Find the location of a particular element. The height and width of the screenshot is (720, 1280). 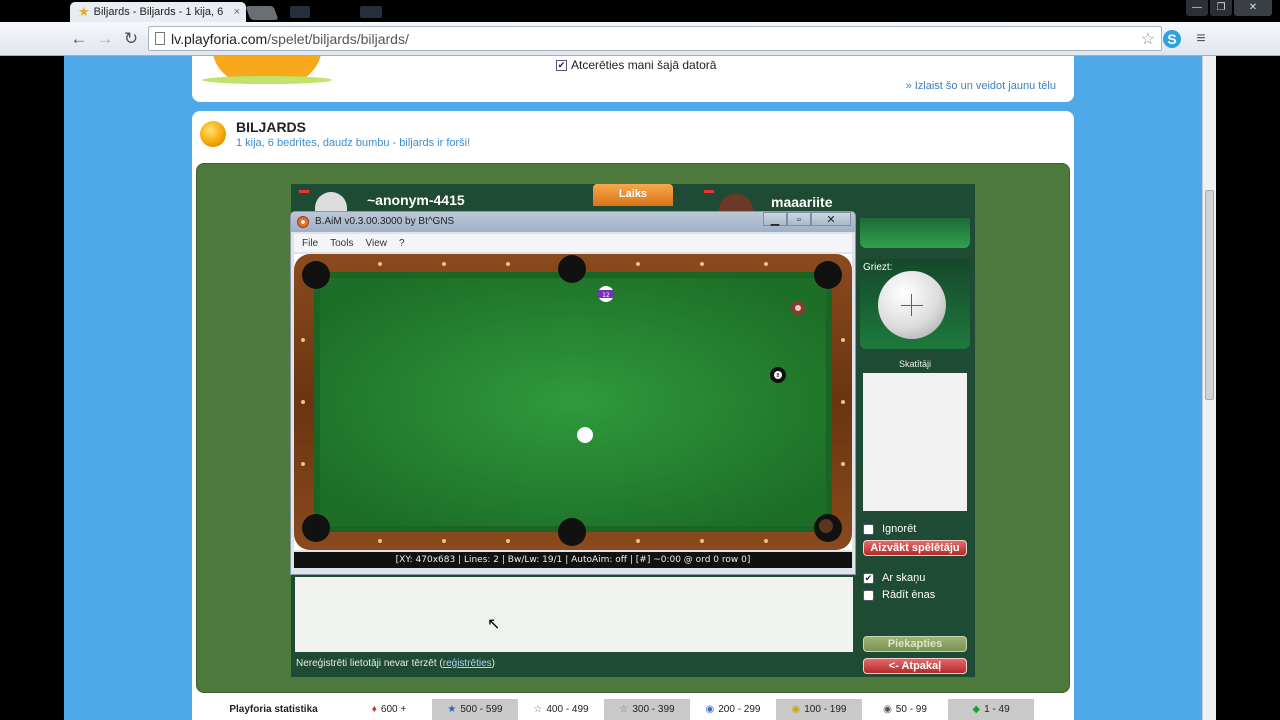

url-host: lv.playforia.com is located at coordinates (219, 38).